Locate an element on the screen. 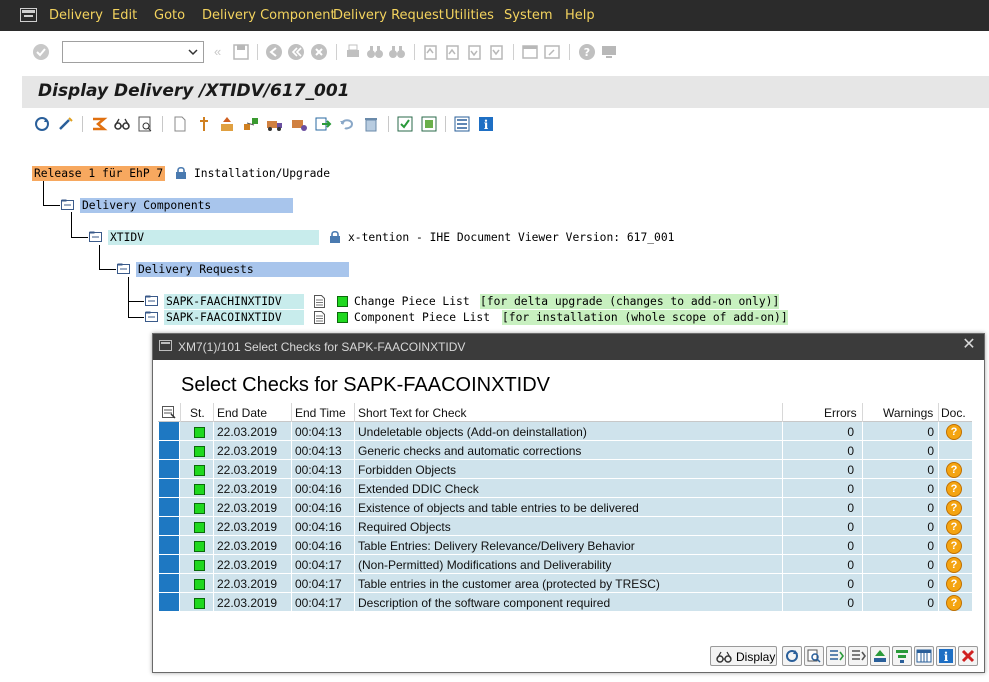  find-button is located at coordinates (814, 656).